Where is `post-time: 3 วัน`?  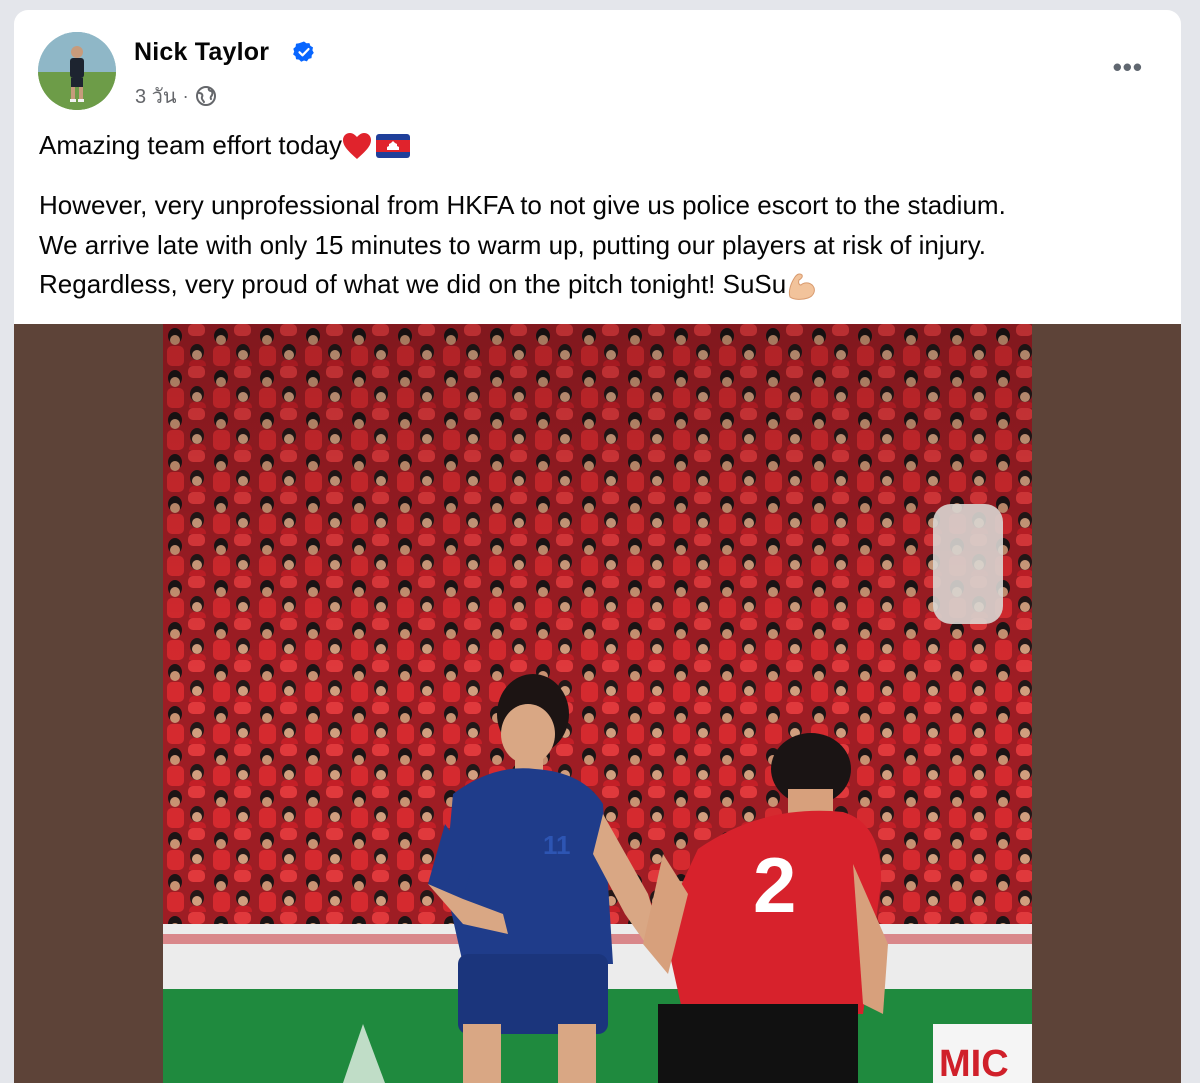
post-time: 3 วัน is located at coordinates (156, 96).